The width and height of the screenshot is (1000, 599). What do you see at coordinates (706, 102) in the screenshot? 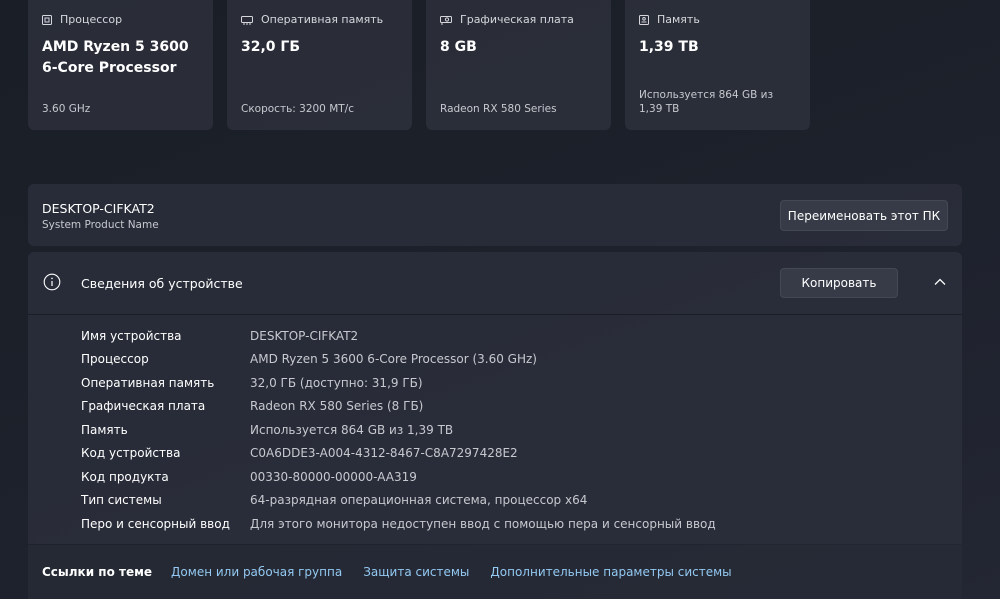
I see `card-sub: Используется 864 GB из 1,39 TB` at bounding box center [706, 102].